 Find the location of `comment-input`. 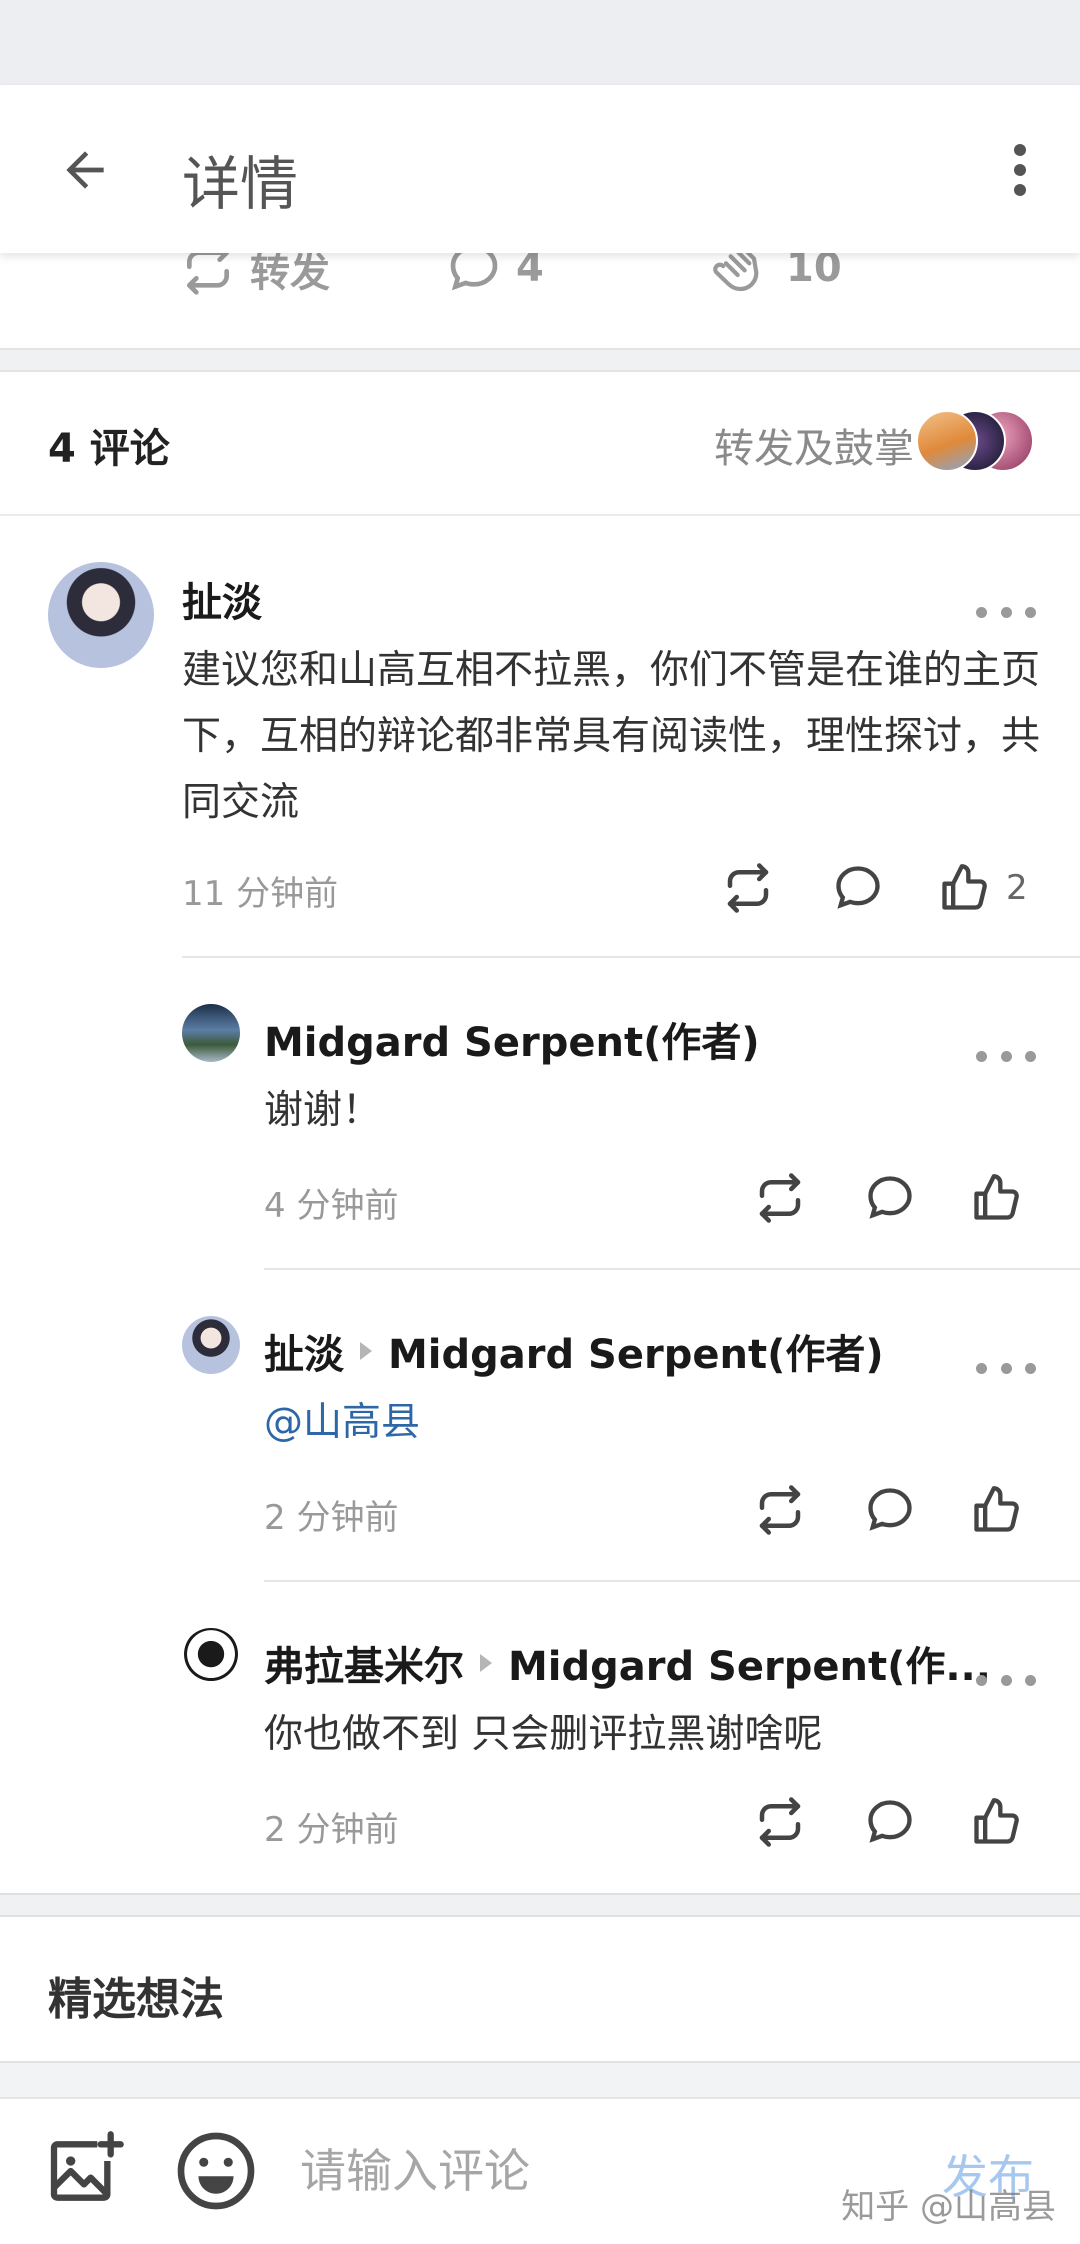

comment-input is located at coordinates (580, 2171).